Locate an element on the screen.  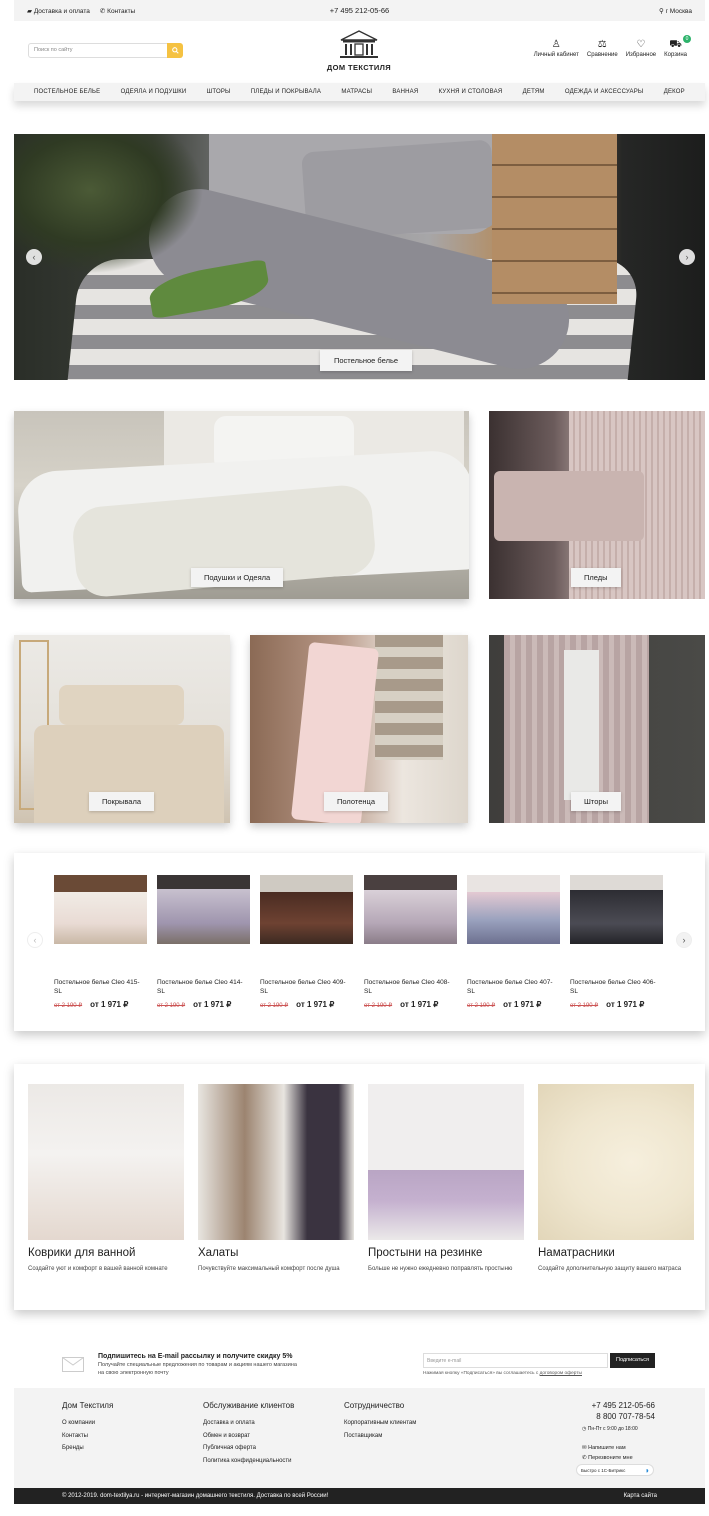
clock-icon: ◷ is located at coordinates (584, 1429).